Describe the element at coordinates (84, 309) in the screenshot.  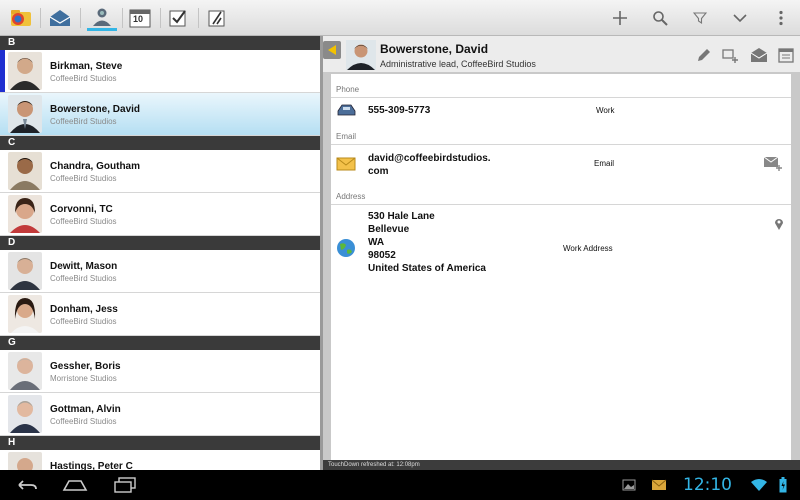
I see `contact-name: Donham, Jess` at that location.